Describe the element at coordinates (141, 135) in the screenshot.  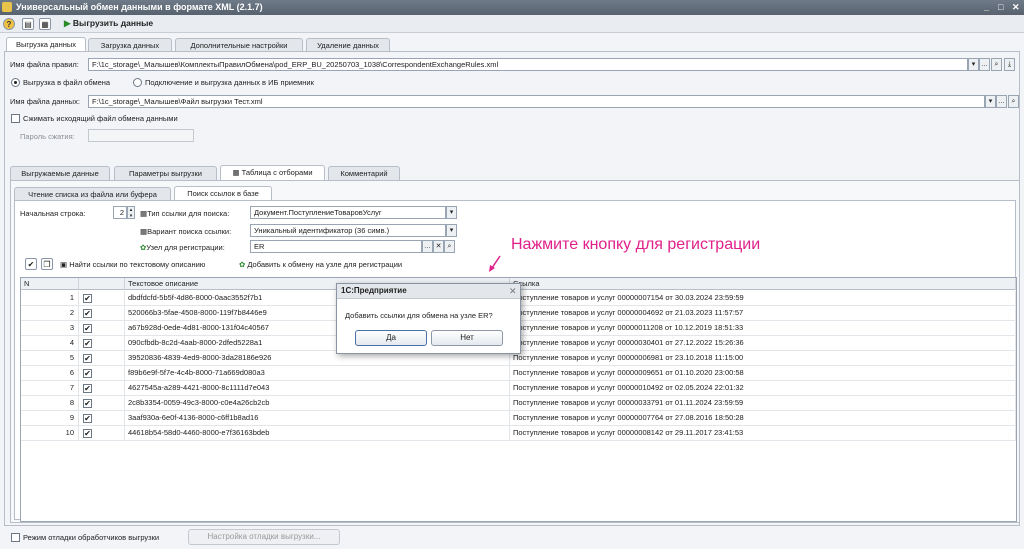
I see `password-field` at that location.